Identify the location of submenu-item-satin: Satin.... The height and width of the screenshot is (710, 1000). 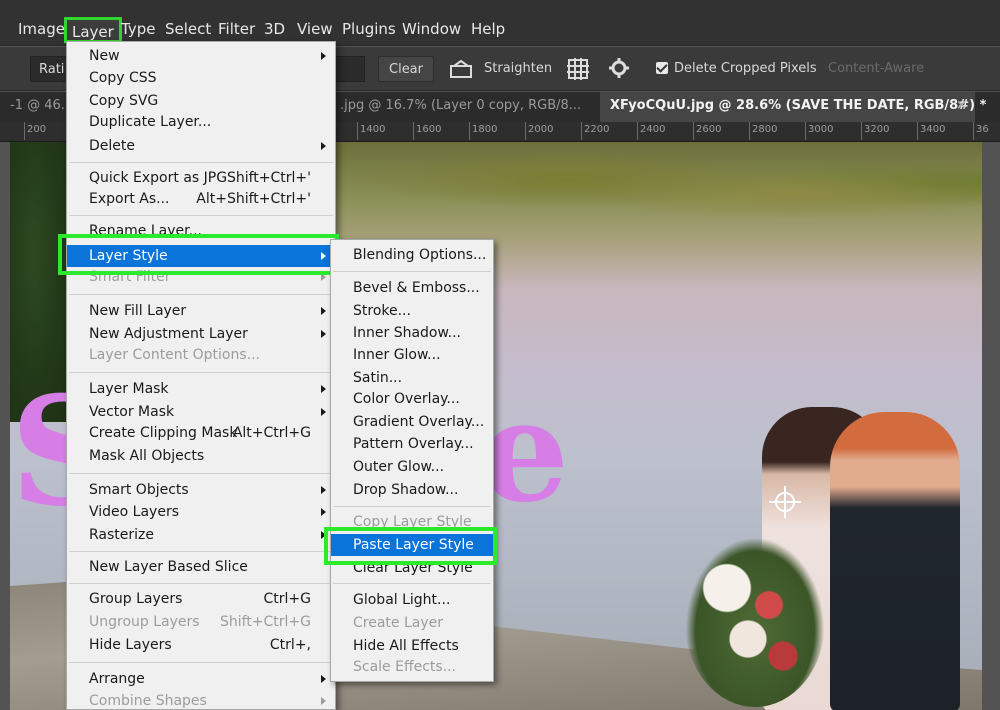
(412, 378).